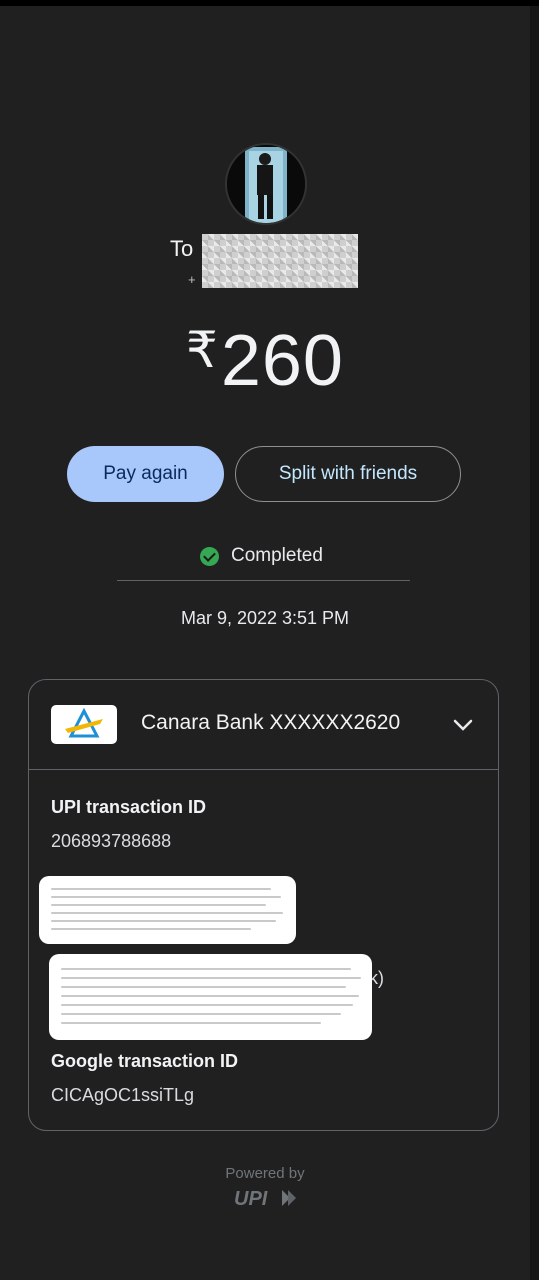 The image size is (539, 1280). What do you see at coordinates (534, 643) in the screenshot?
I see `screen-edge` at bounding box center [534, 643].